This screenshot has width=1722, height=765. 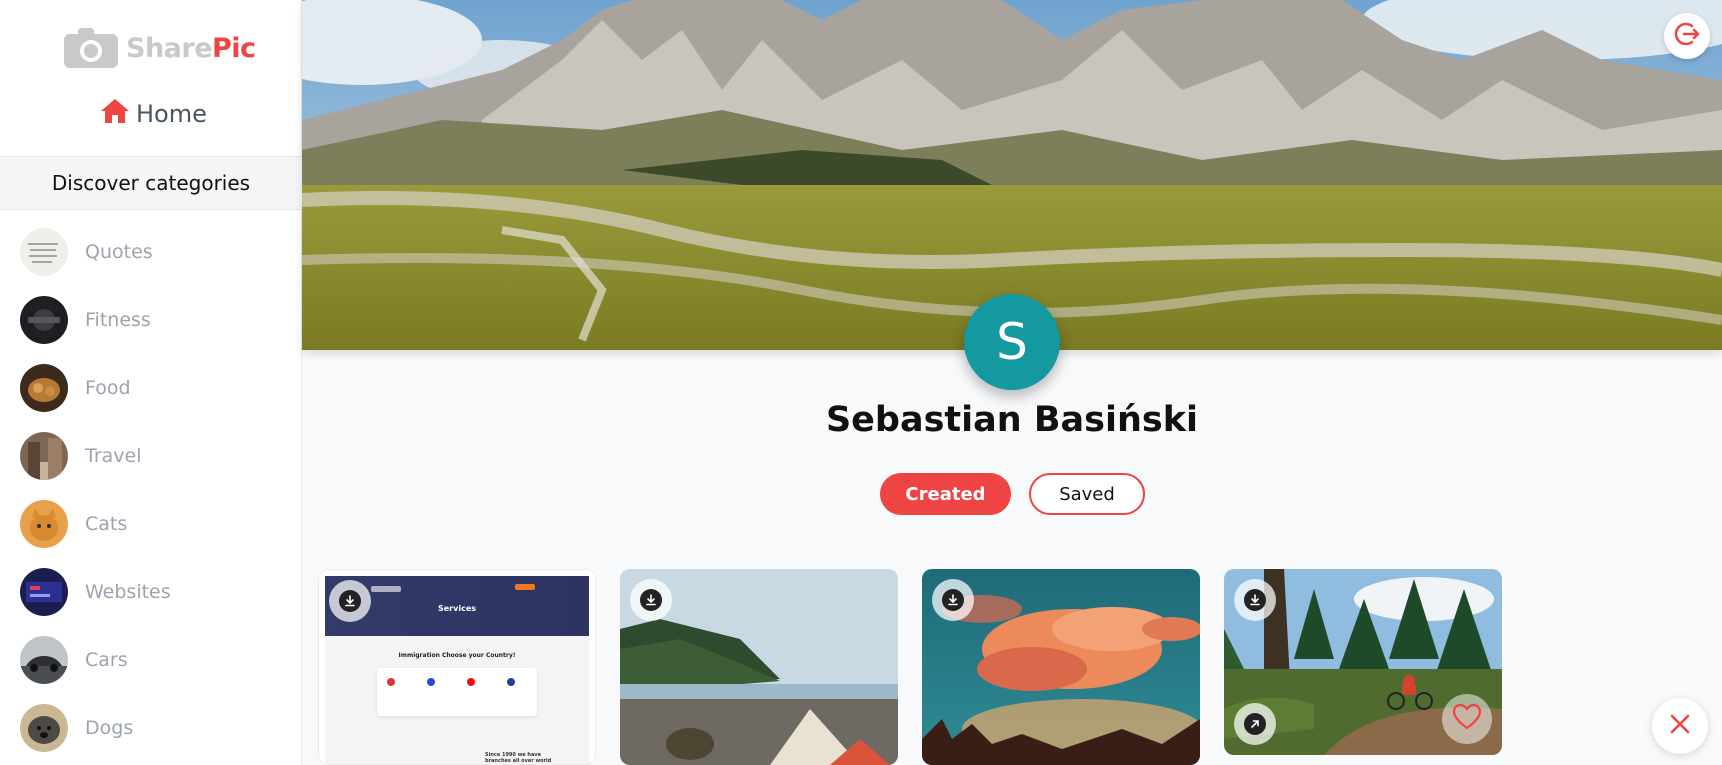 What do you see at coordinates (151, 728) in the screenshot?
I see `category-item-dogs: Dogs` at bounding box center [151, 728].